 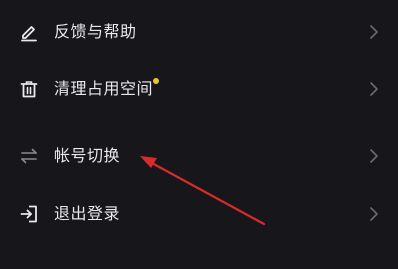 What do you see at coordinates (87, 155) in the screenshot?
I see `menu-item-label: 帐号切换` at bounding box center [87, 155].